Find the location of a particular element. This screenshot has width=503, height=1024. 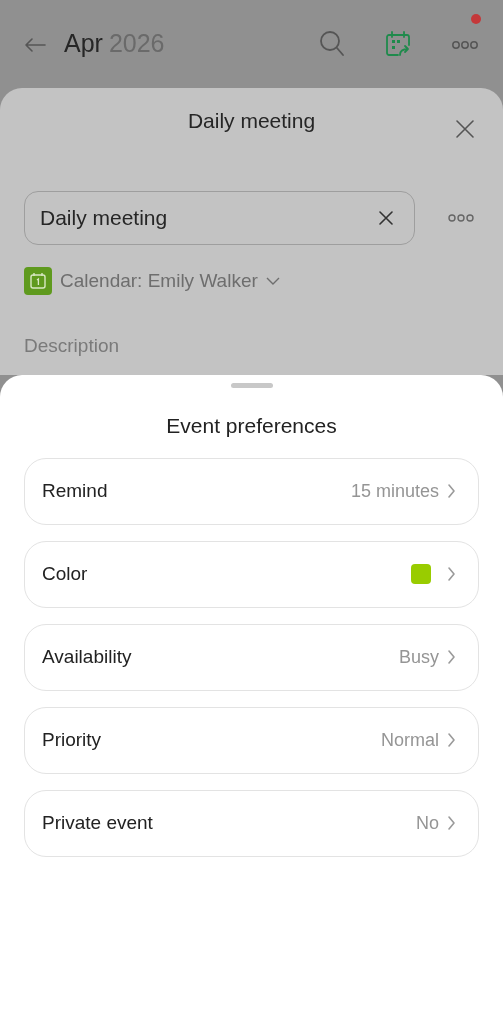

row-value: 15 minutes is located at coordinates (394, 491).